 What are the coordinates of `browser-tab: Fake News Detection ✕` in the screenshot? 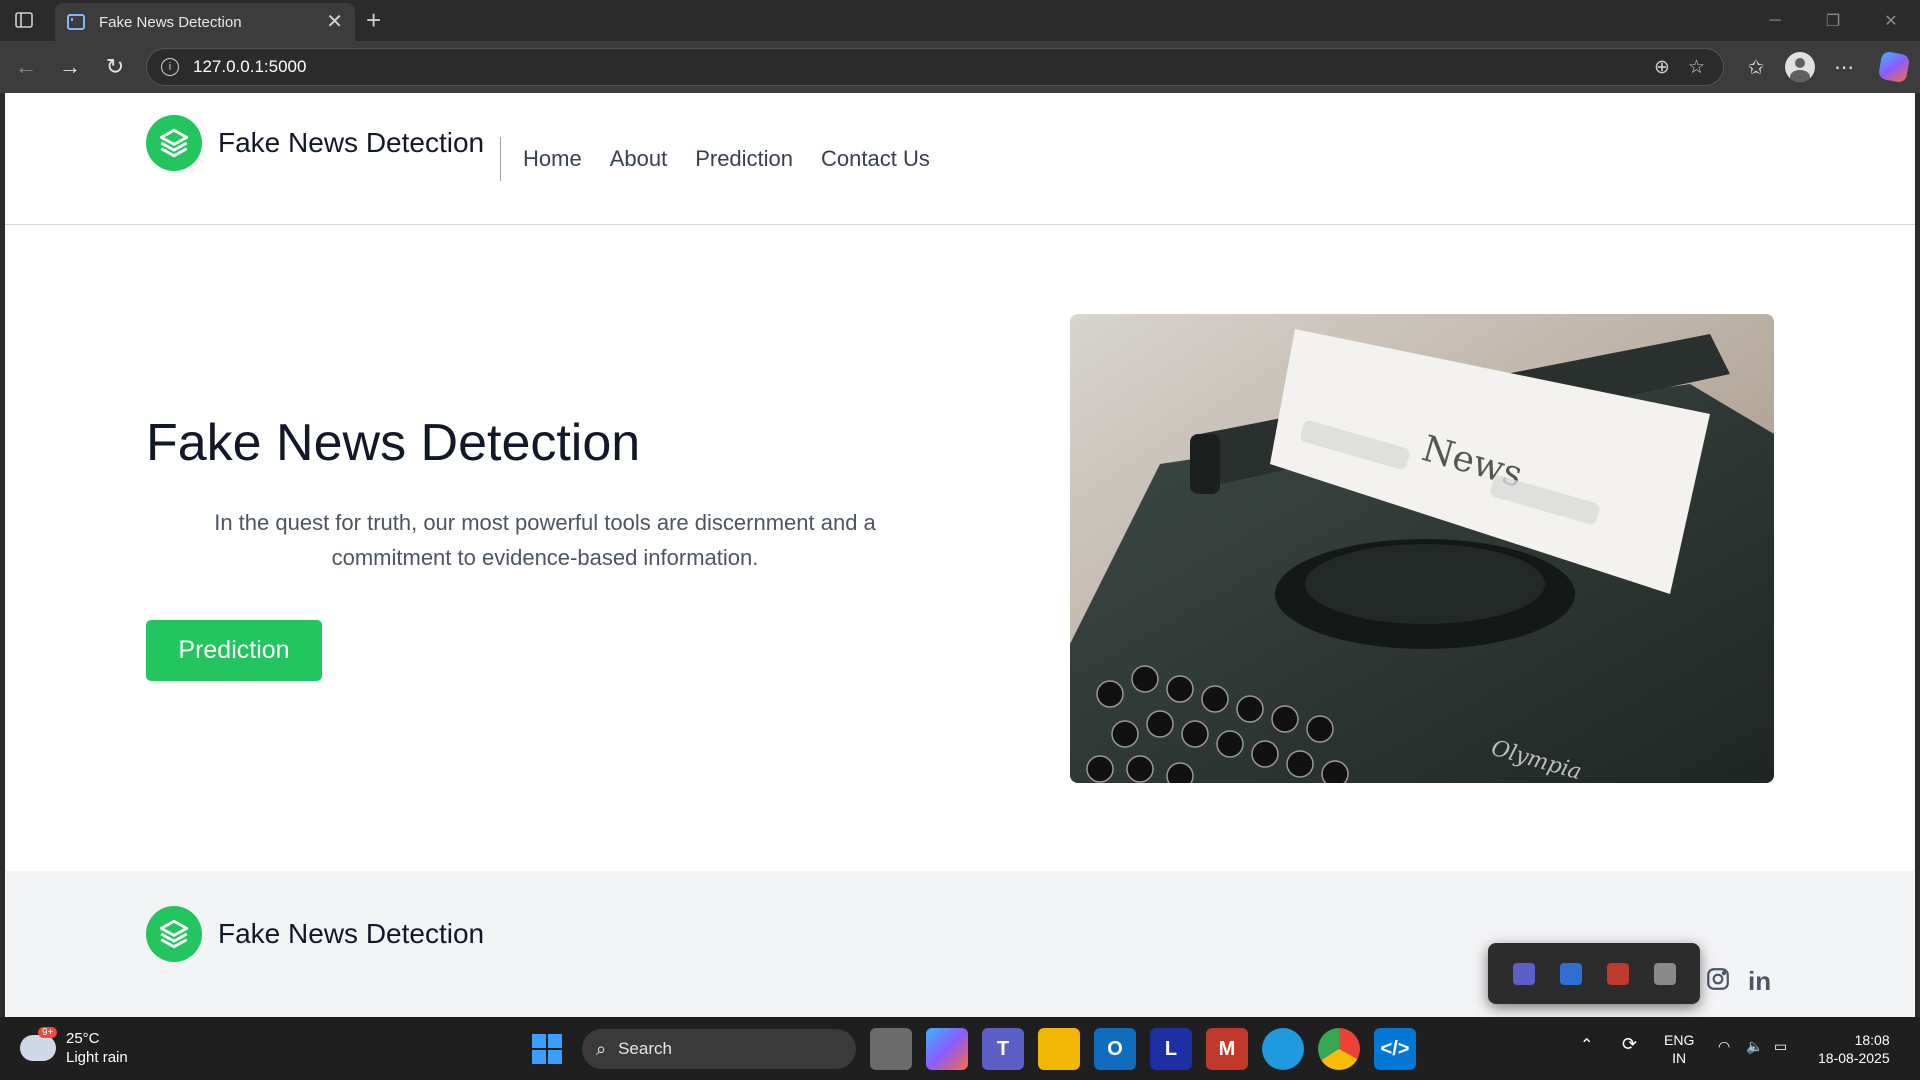 It's located at (205, 22).